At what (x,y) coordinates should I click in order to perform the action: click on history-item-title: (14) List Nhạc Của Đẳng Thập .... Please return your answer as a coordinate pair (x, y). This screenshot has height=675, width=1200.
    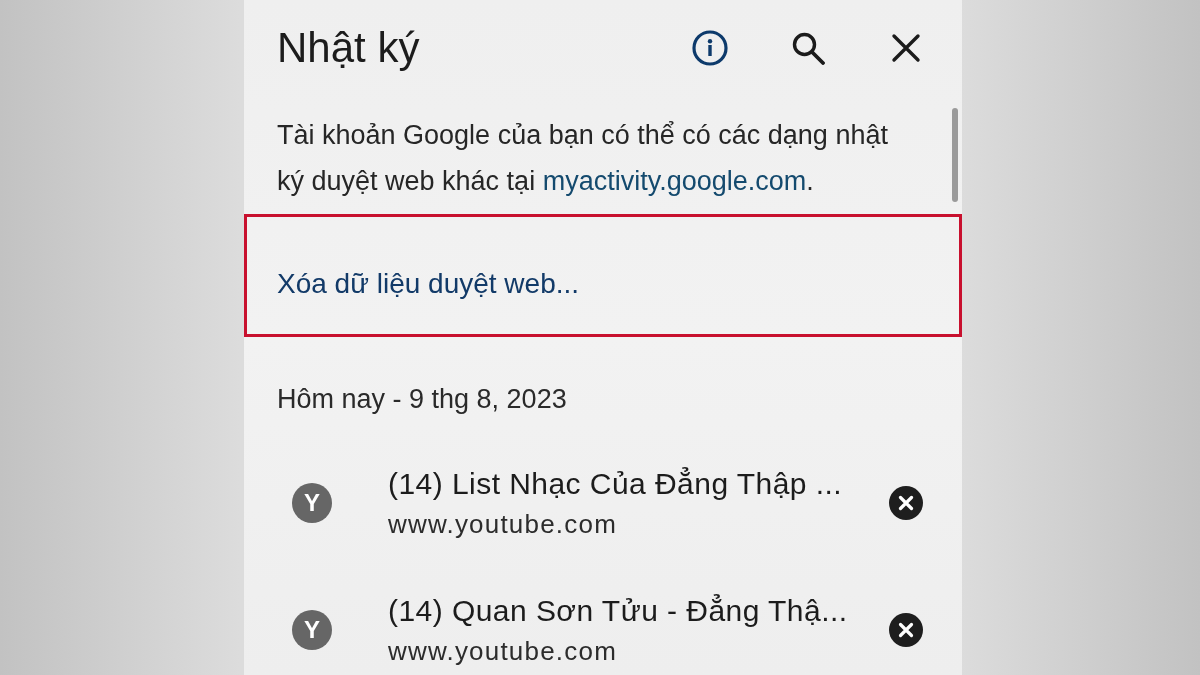
    Looking at the image, I should click on (615, 484).